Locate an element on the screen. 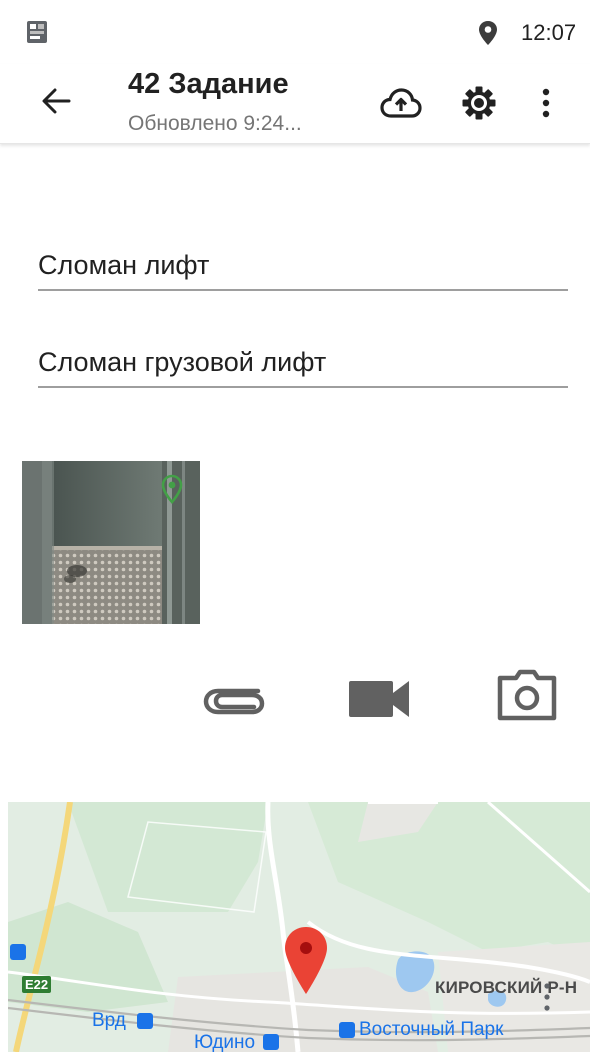 The width and height of the screenshot is (590, 1052). photo-thumbnail is located at coordinates (111, 542).